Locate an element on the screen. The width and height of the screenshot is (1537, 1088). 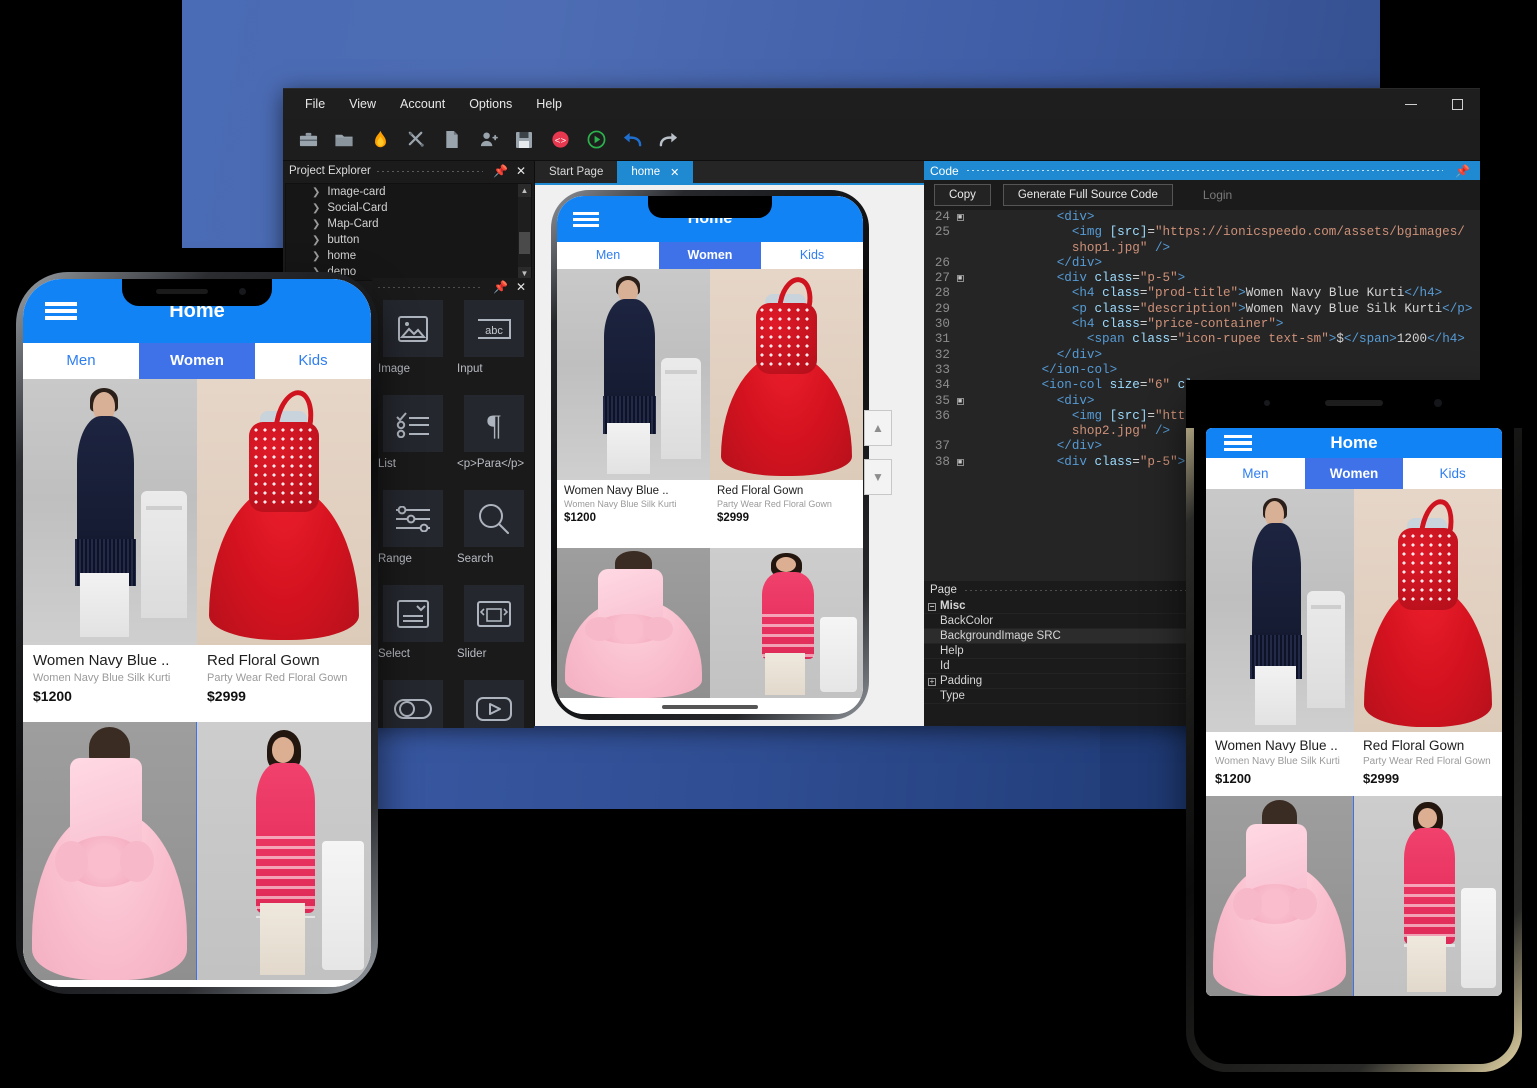
open-folder-icon is located at coordinates (344, 140).